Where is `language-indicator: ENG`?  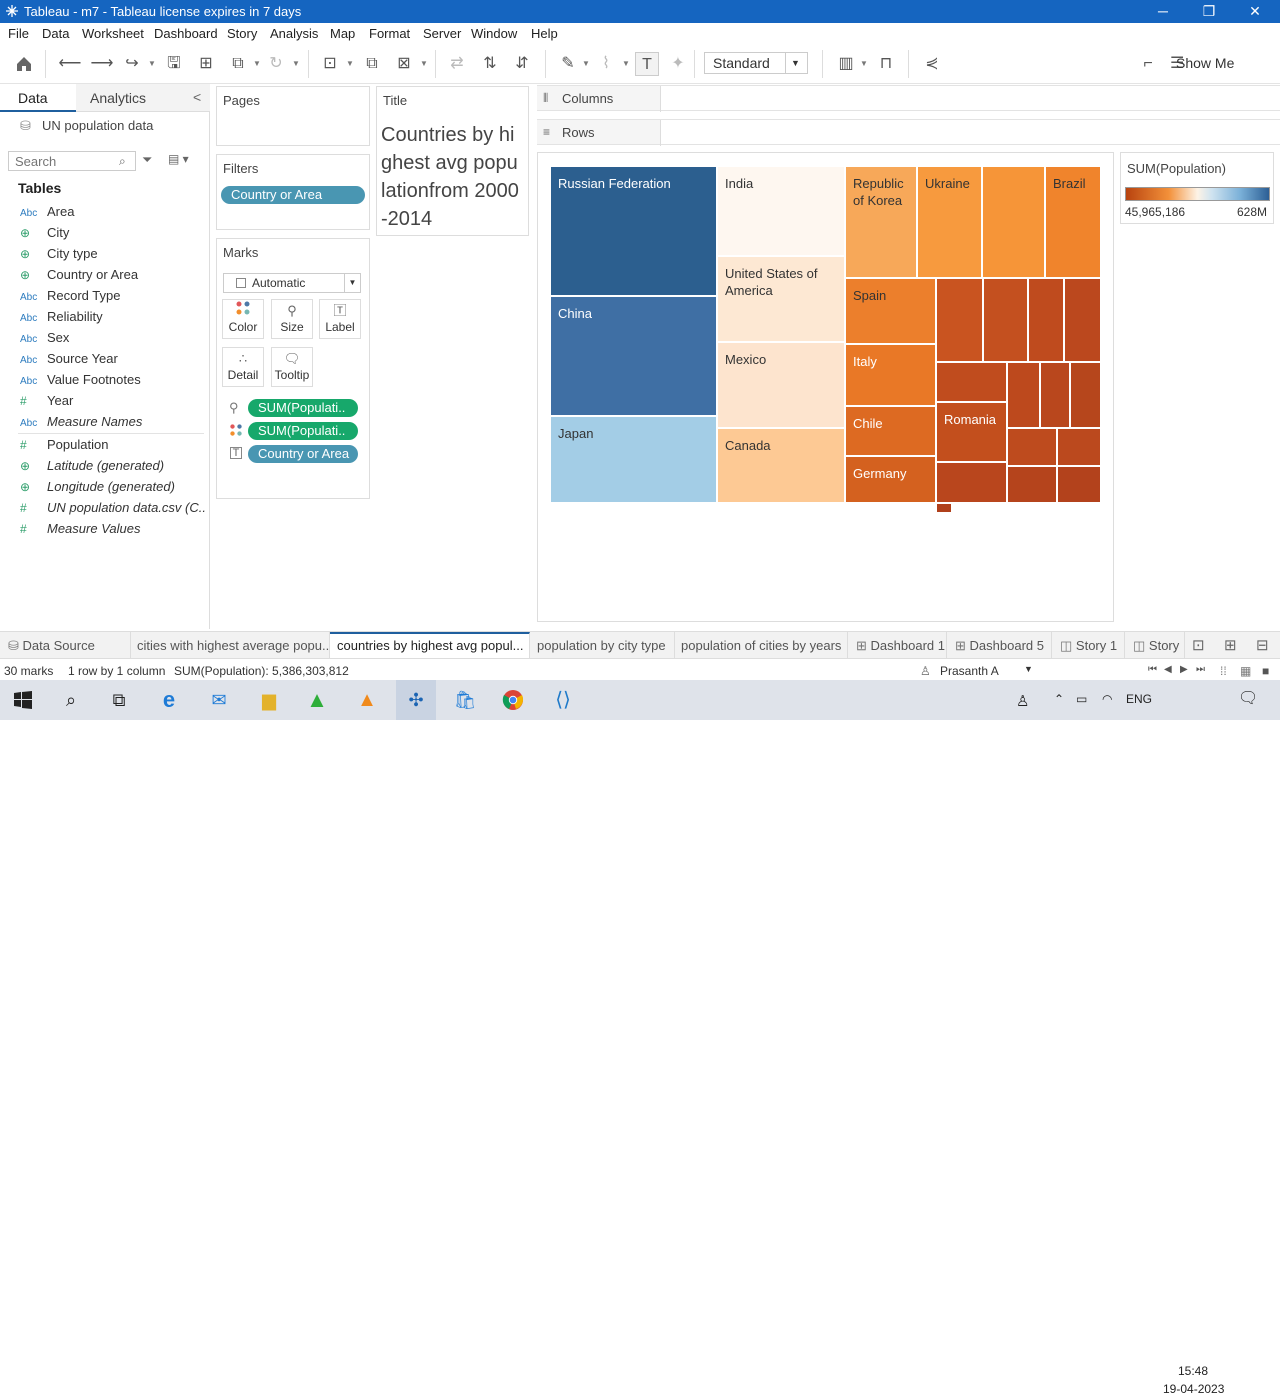 language-indicator: ENG is located at coordinates (1139, 699).